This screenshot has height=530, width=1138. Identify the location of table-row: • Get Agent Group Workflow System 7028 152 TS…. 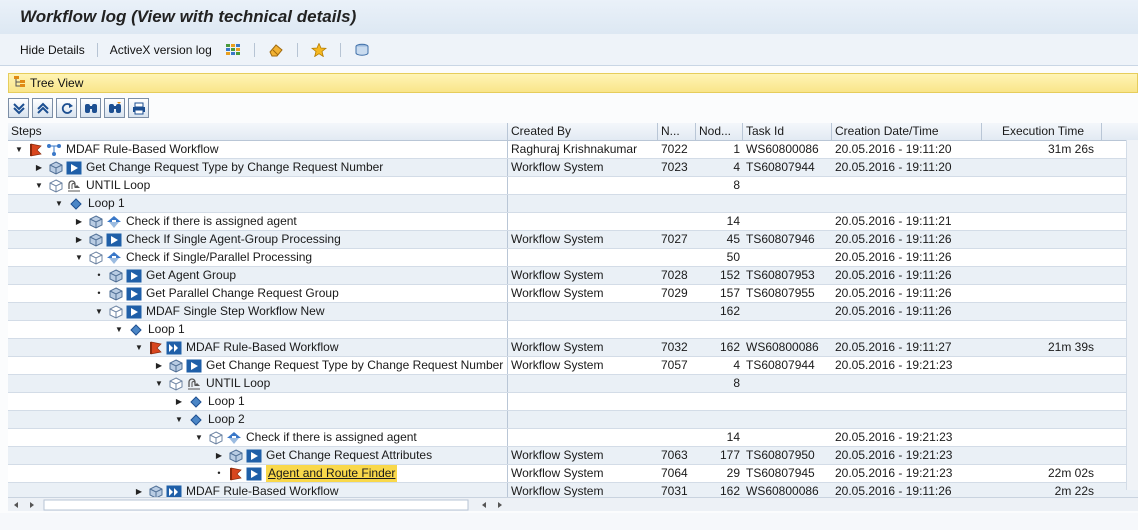
(573, 276).